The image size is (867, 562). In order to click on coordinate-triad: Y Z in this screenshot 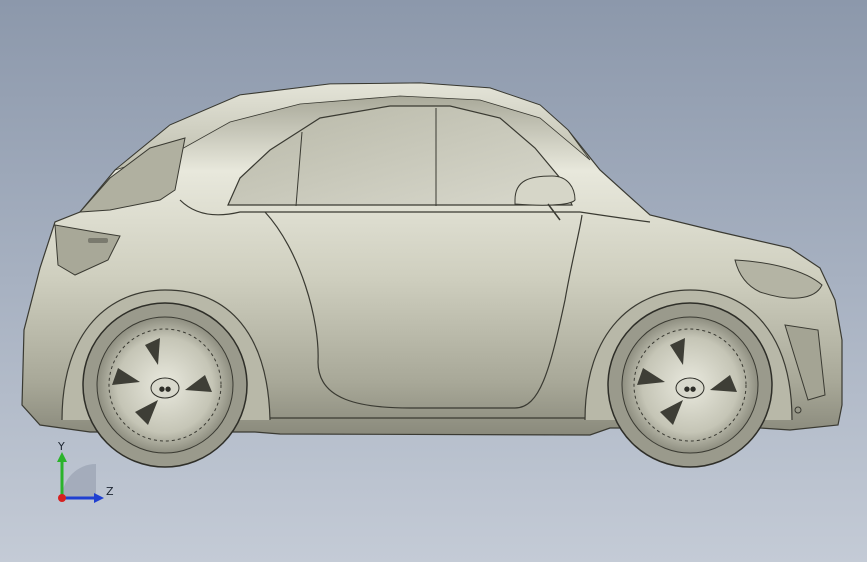, I will do `click(83, 473)`.